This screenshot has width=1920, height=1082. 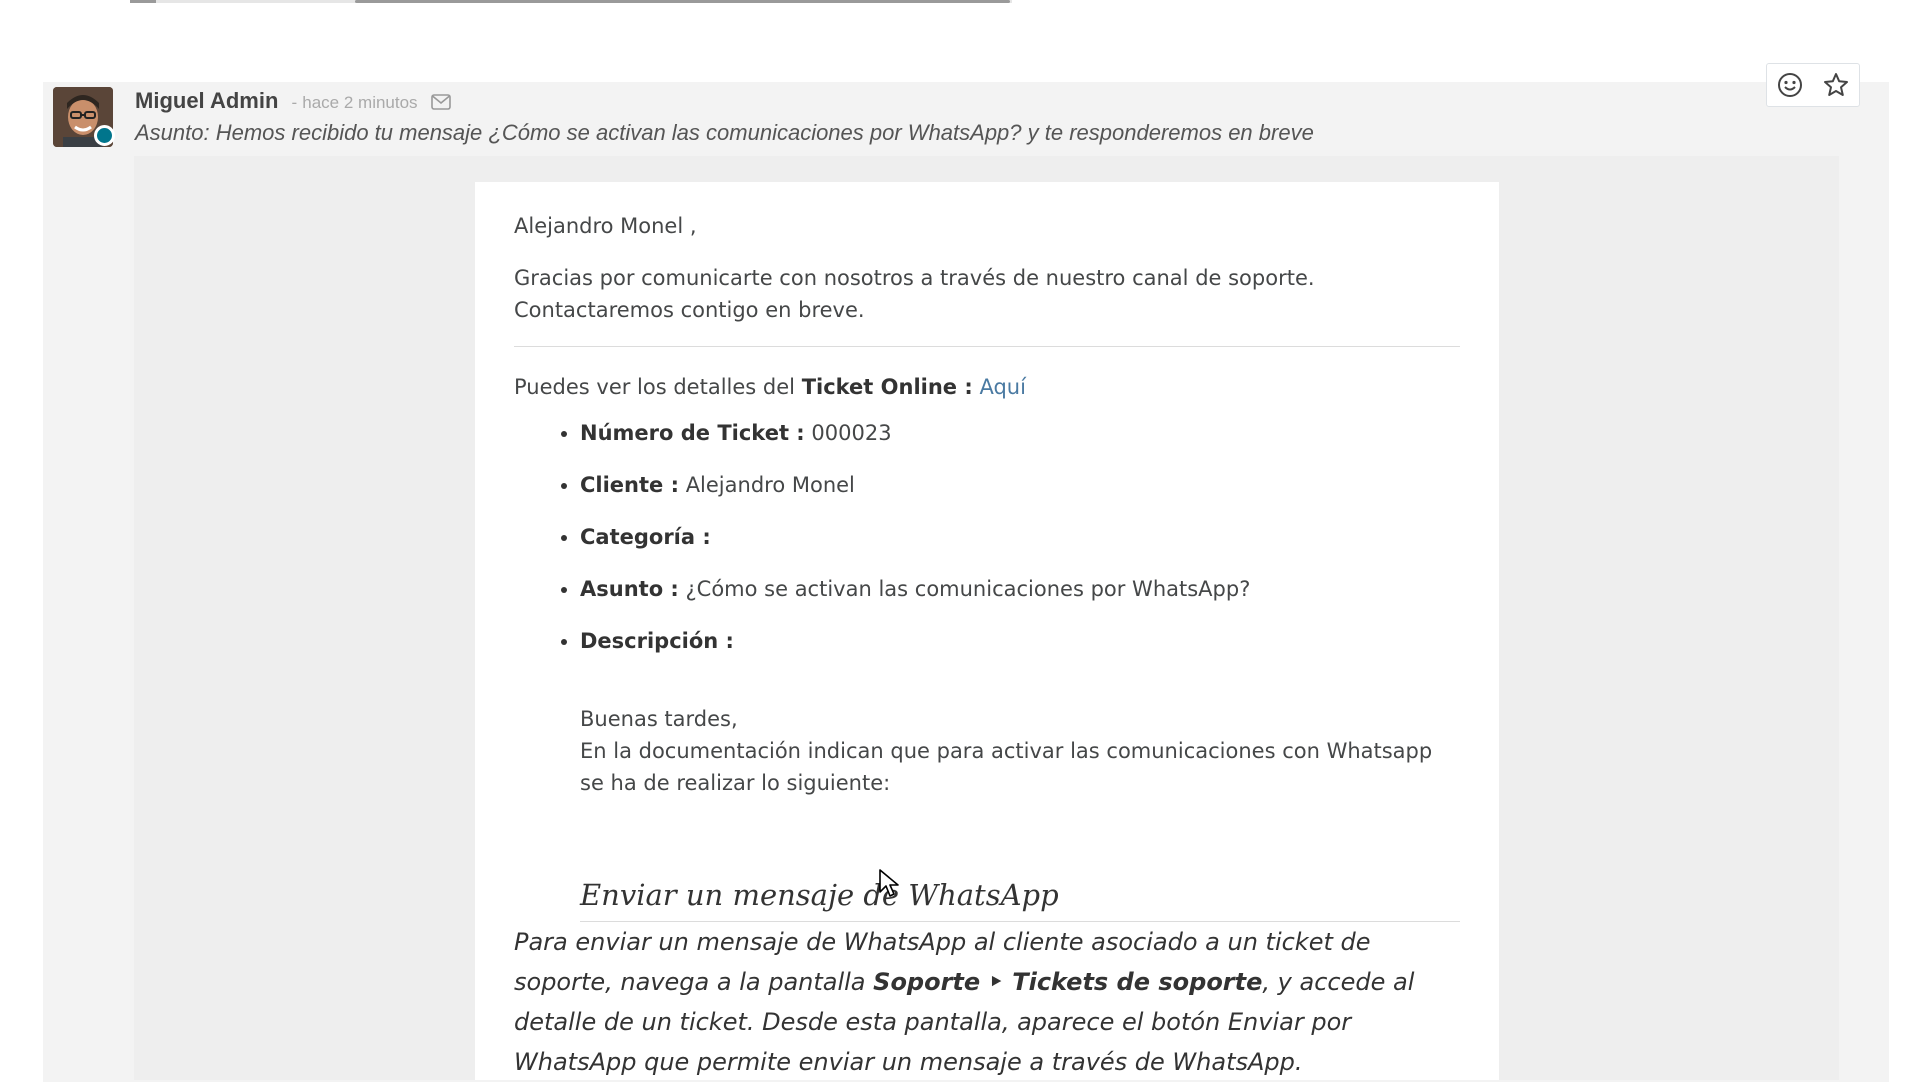 What do you see at coordinates (206, 100) in the screenshot?
I see `author-name: Miguel Admin` at bounding box center [206, 100].